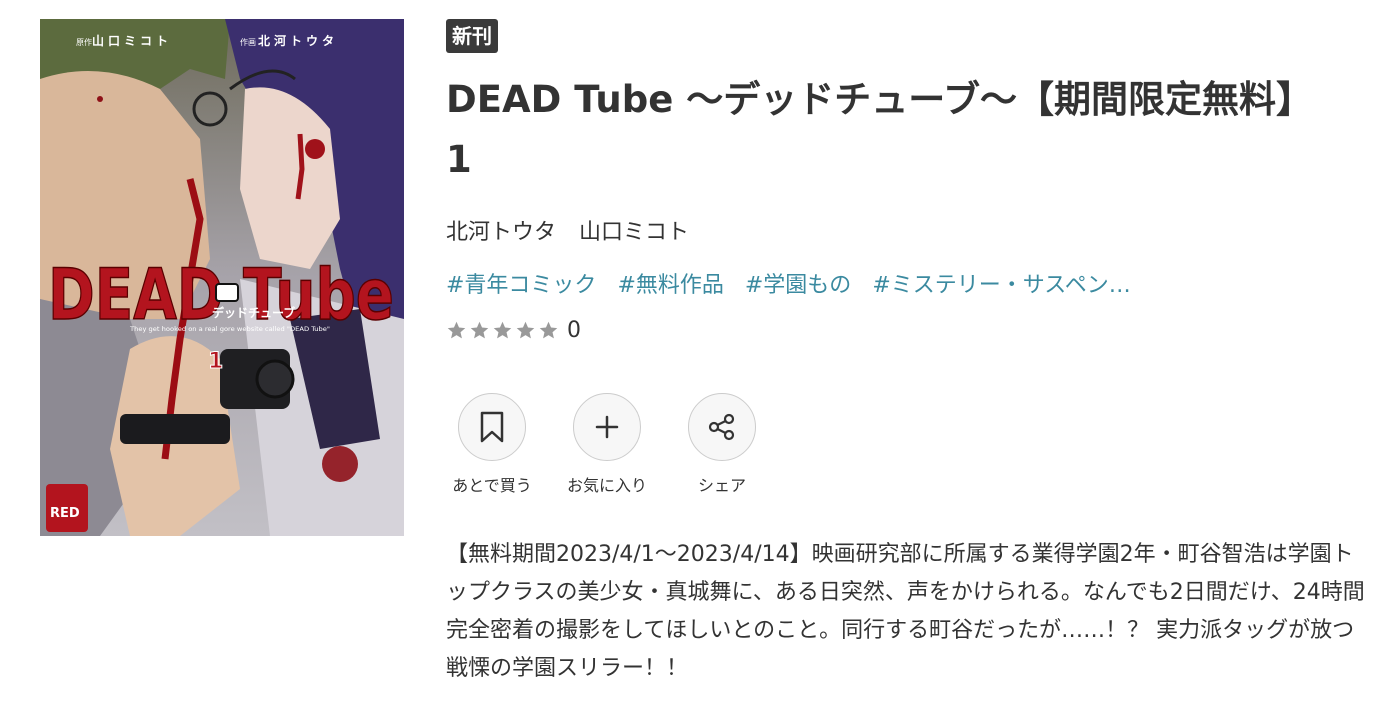 The image size is (1378, 708). Describe the element at coordinates (215, 361) in the screenshot. I see `cover-volume: 1` at that location.